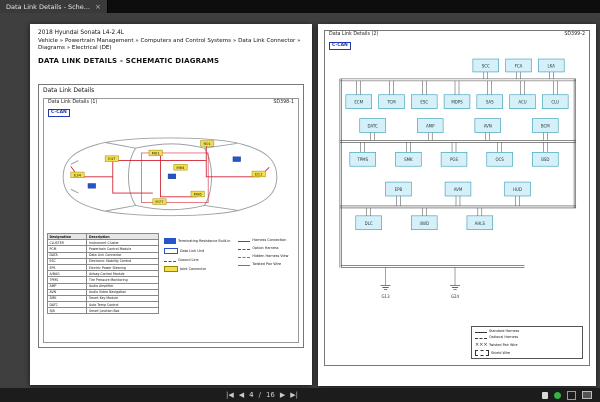 This screenshot has width=600, height=402. Describe the element at coordinates (300, 395) in the screenshot. I see `bottom-toolbar: |◀ ◀ 4 / 16 ▶ ▶|` at that location.